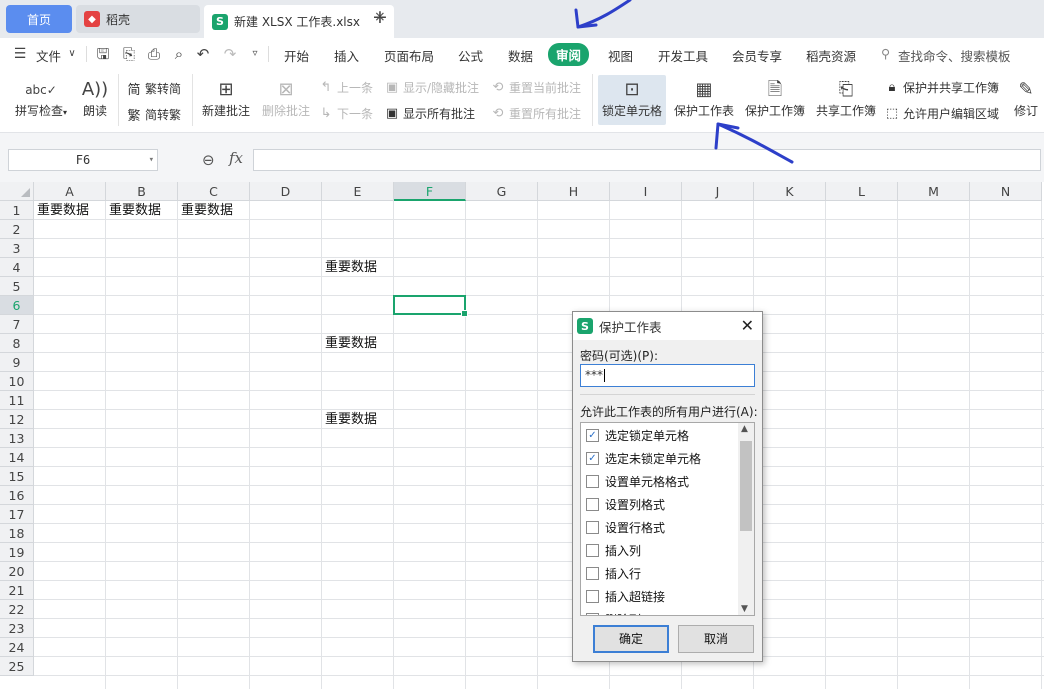 This screenshot has width=1044, height=689. Describe the element at coordinates (208, 160) in the screenshot. I see `zoom-icon: ⊖` at that location.